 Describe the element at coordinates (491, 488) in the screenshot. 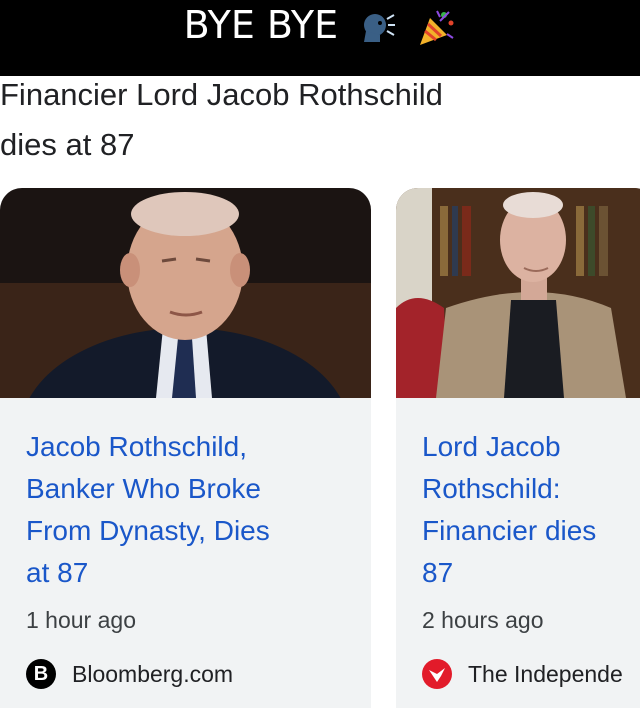

I see `title-line: Rothschild:` at that location.